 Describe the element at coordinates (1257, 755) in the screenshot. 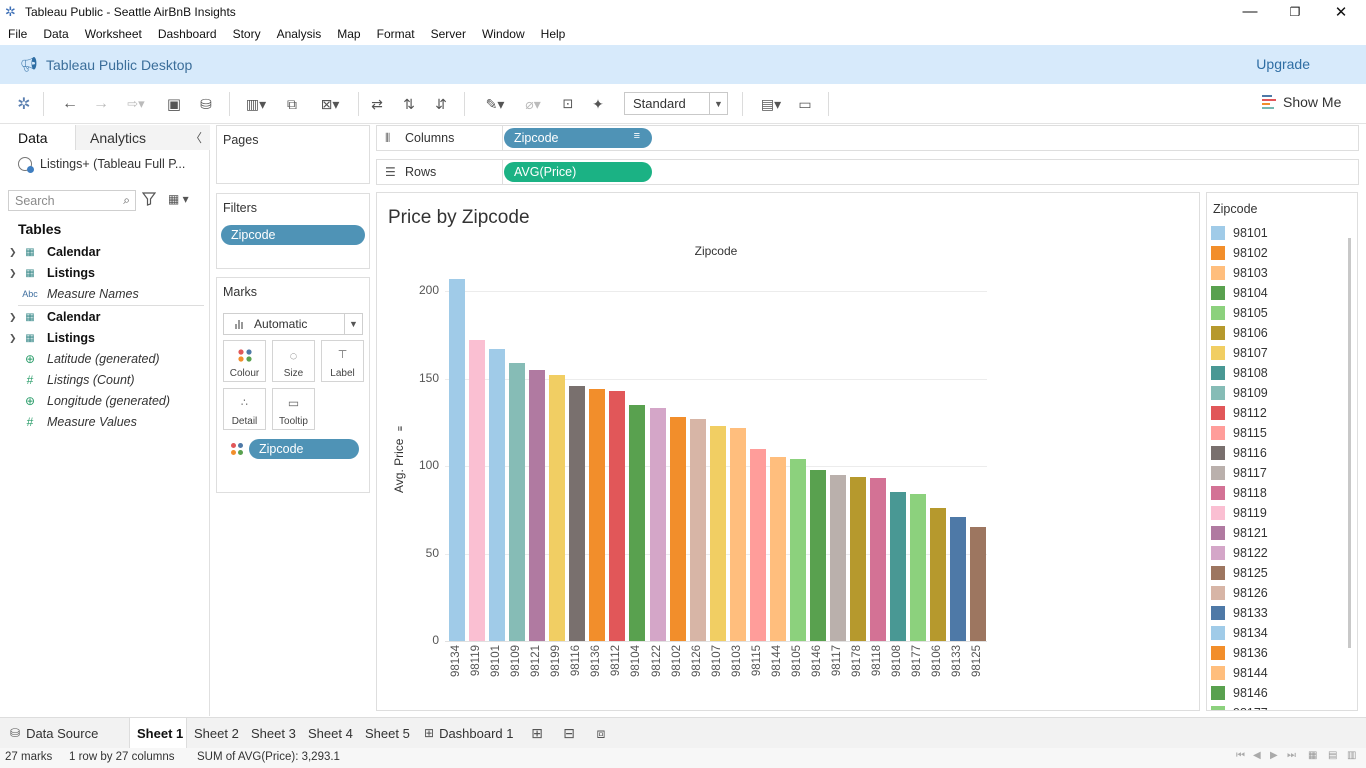

I see `prev-page-icon: ◀` at that location.